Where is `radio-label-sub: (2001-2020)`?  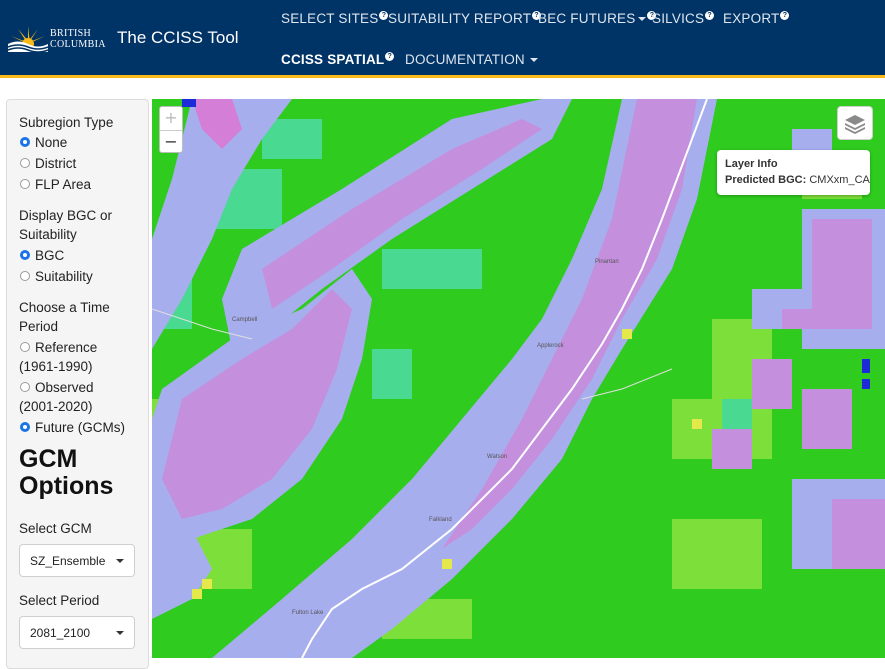 radio-label-sub: (2001-2020) is located at coordinates (56, 406).